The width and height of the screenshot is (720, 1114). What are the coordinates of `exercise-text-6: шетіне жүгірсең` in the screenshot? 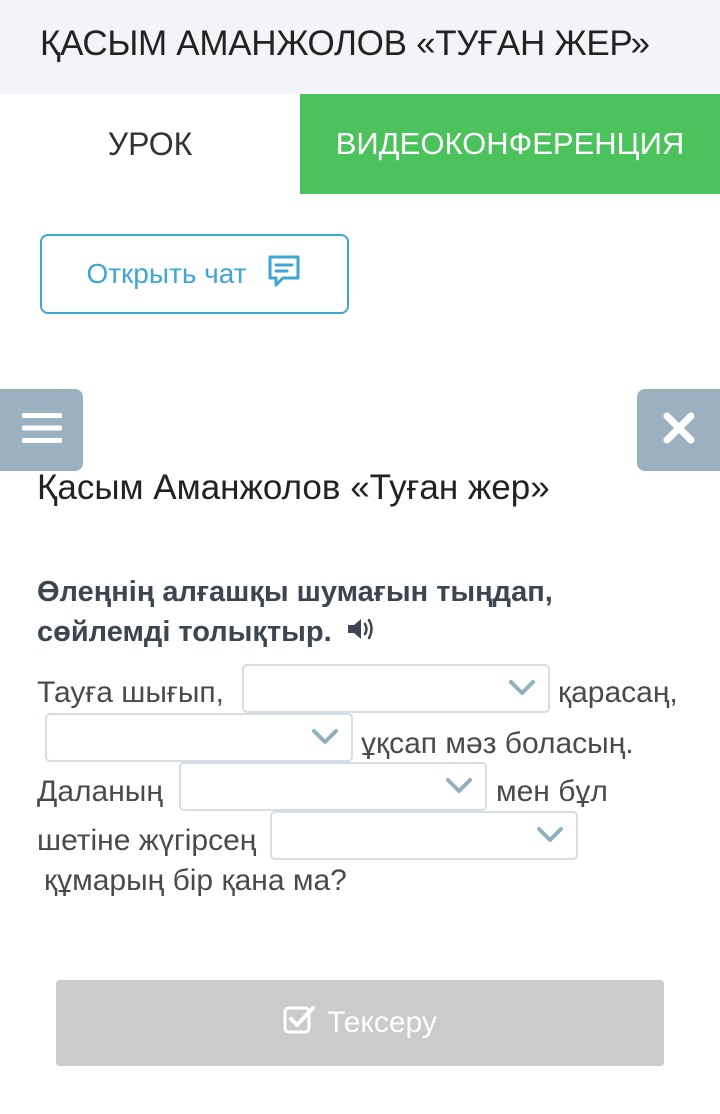 It's located at (147, 840).